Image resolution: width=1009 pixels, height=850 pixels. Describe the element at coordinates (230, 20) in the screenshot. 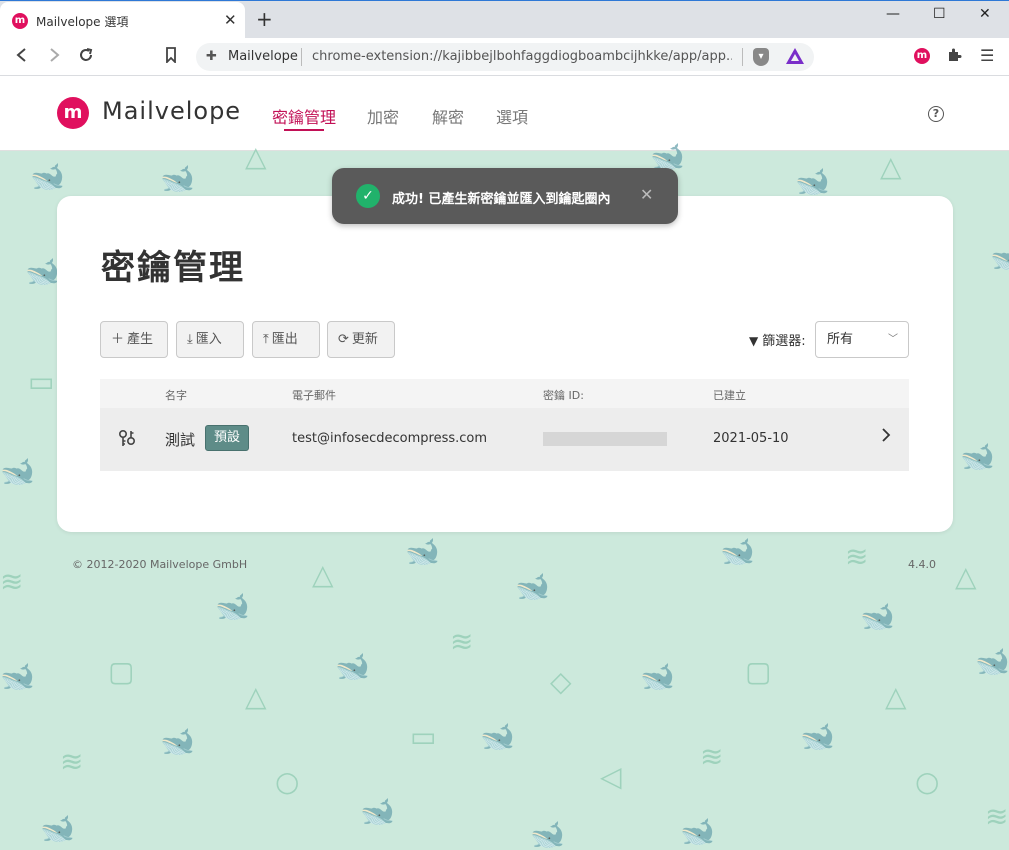

I see `tab-close-icon: ✕` at that location.